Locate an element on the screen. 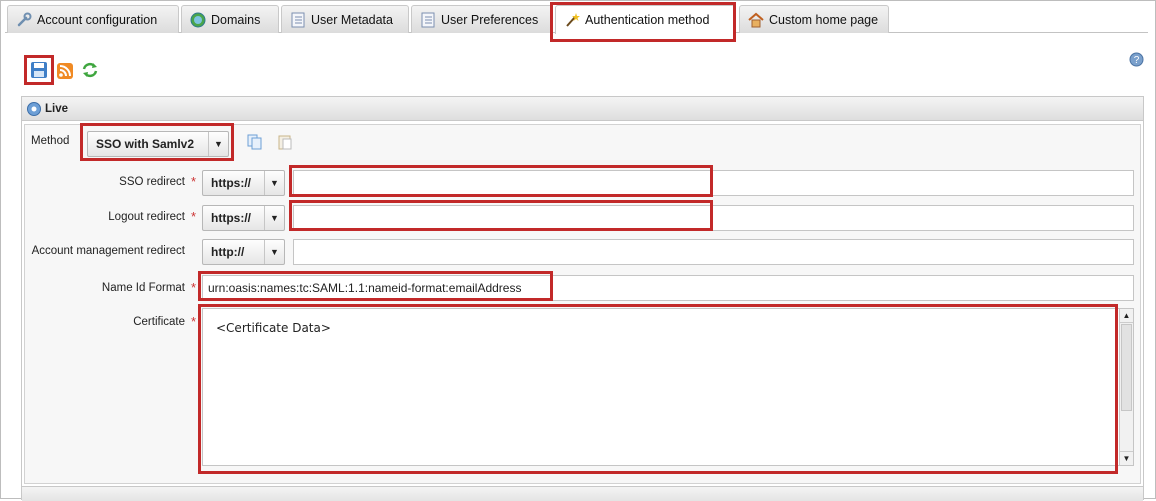 This screenshot has width=1156, height=501. paste-icon is located at coordinates (285, 142).